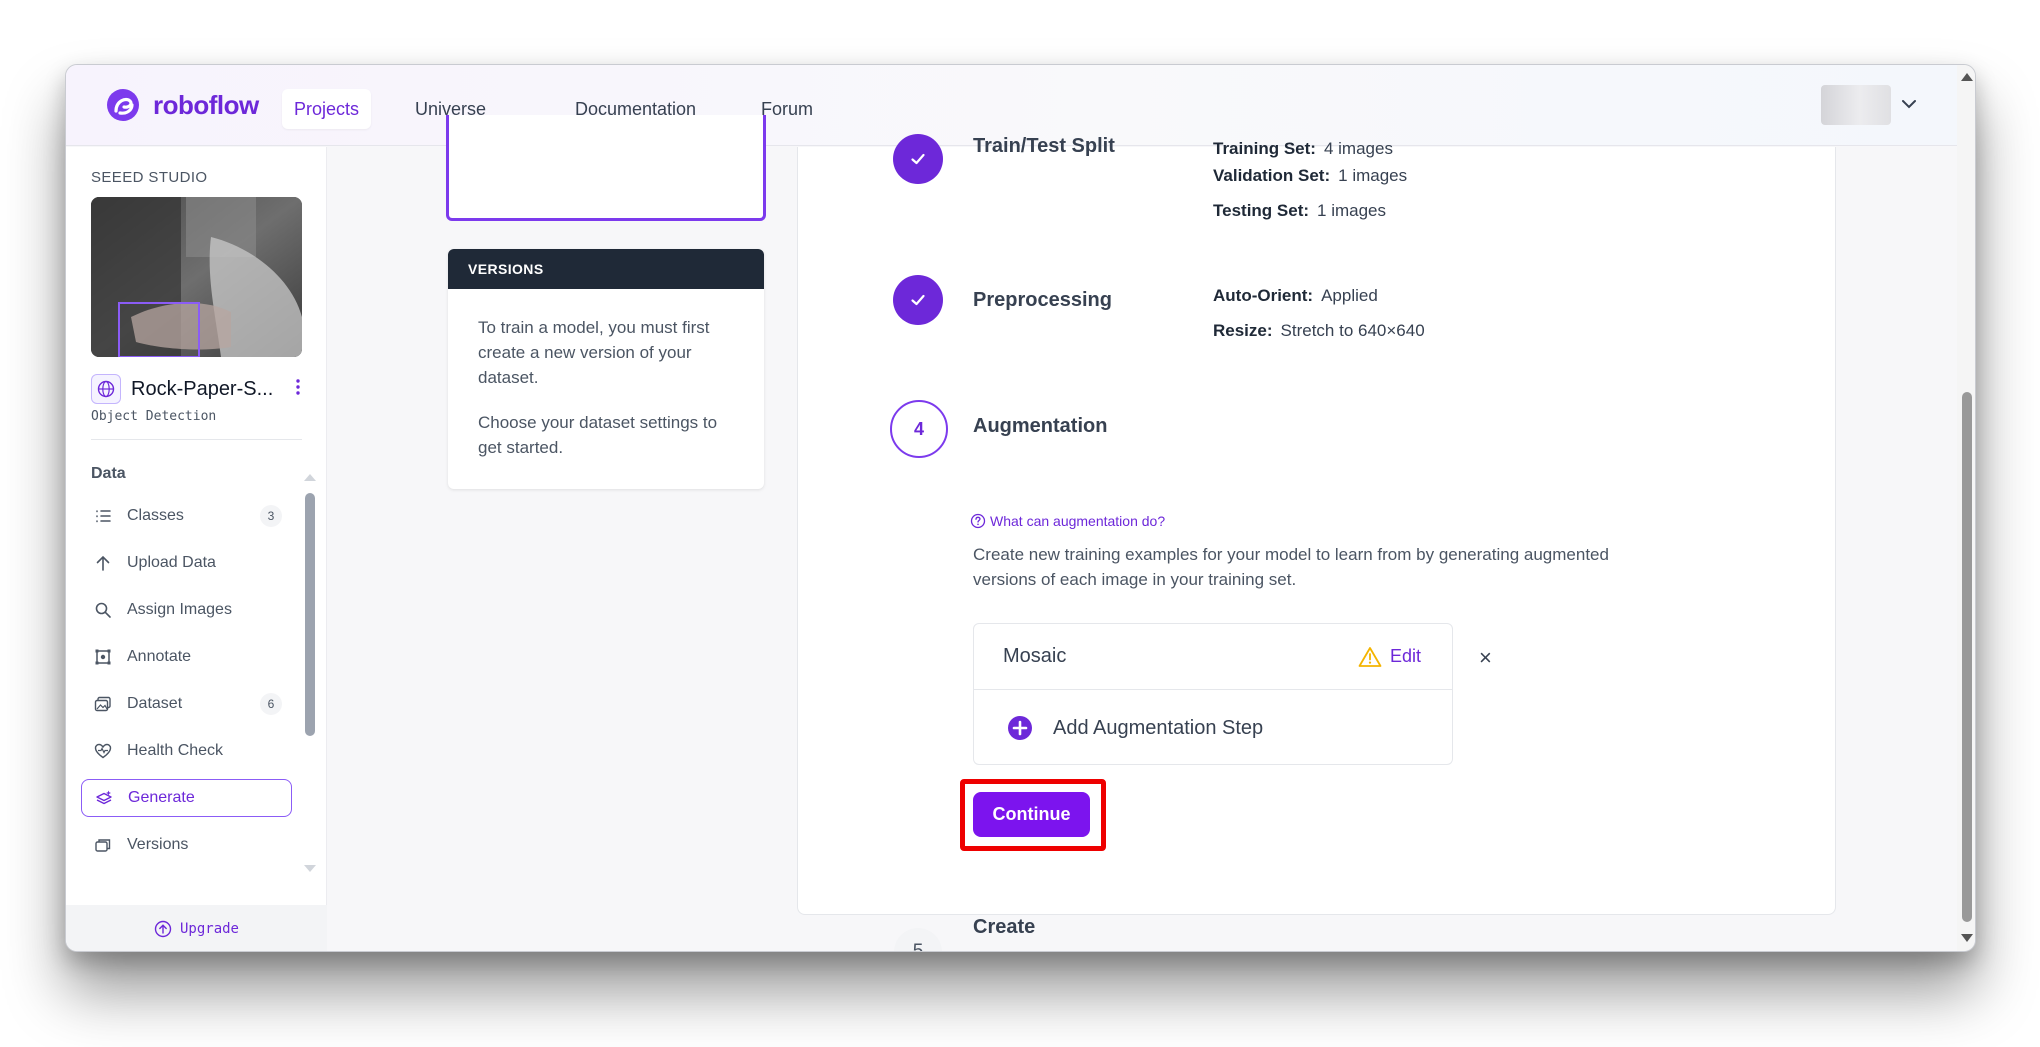 The image size is (2040, 1047). Describe the element at coordinates (1485, 658) in the screenshot. I see `remove-augmentation-button: ×` at that location.